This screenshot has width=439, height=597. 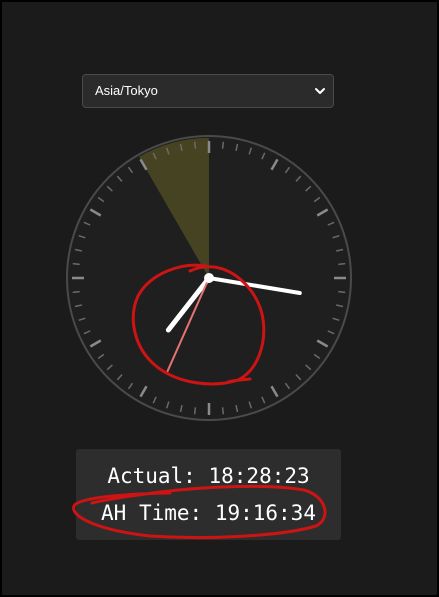 I want to click on timezone-select-value: Asia/Tokyo, so click(x=126, y=90).